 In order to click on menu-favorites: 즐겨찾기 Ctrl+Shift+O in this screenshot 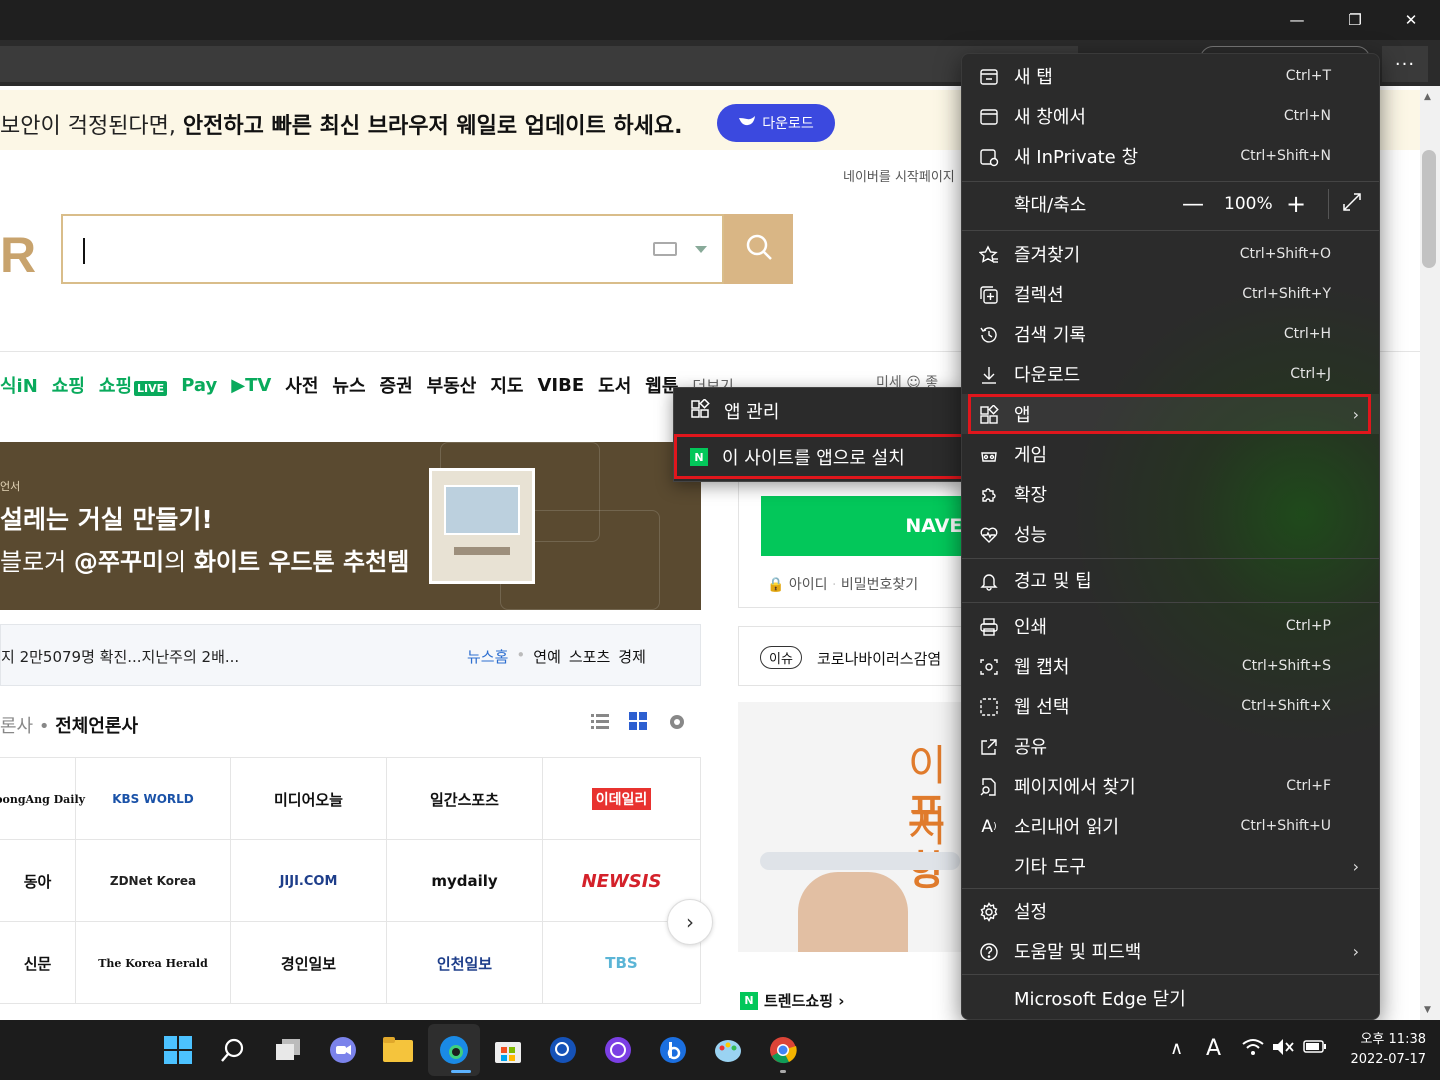, I will do `click(1170, 254)`.